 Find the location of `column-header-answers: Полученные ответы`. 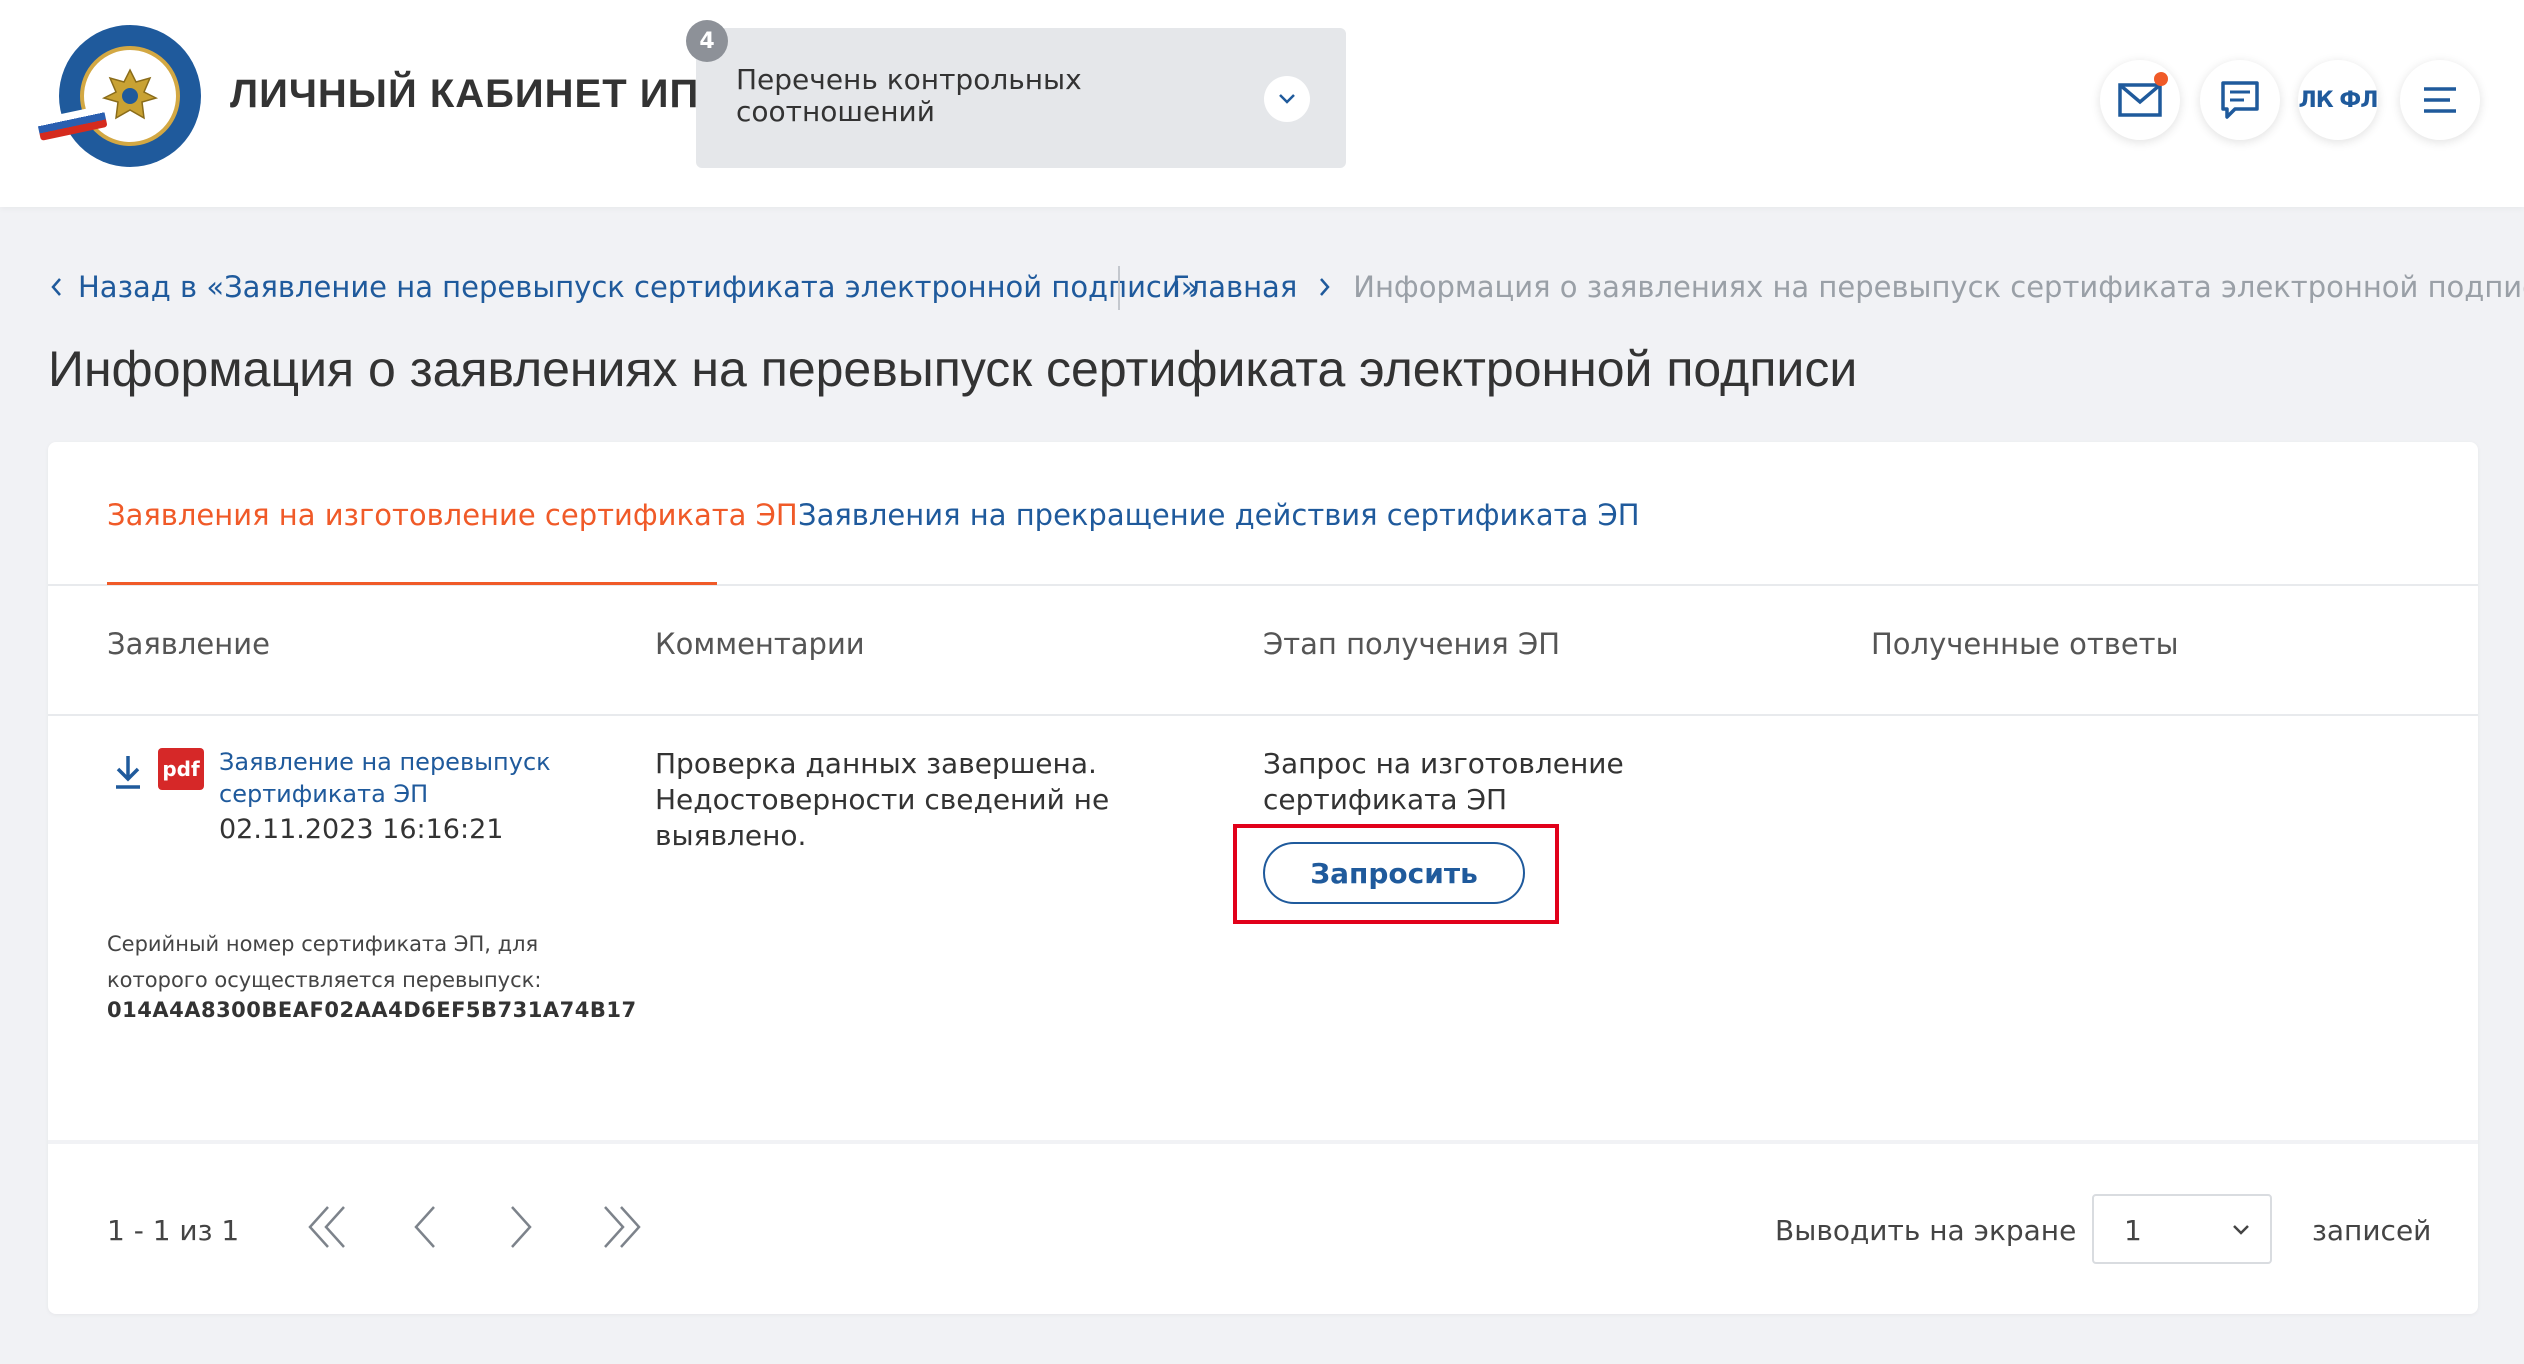

column-header-answers: Полученные ответы is located at coordinates (2025, 644).